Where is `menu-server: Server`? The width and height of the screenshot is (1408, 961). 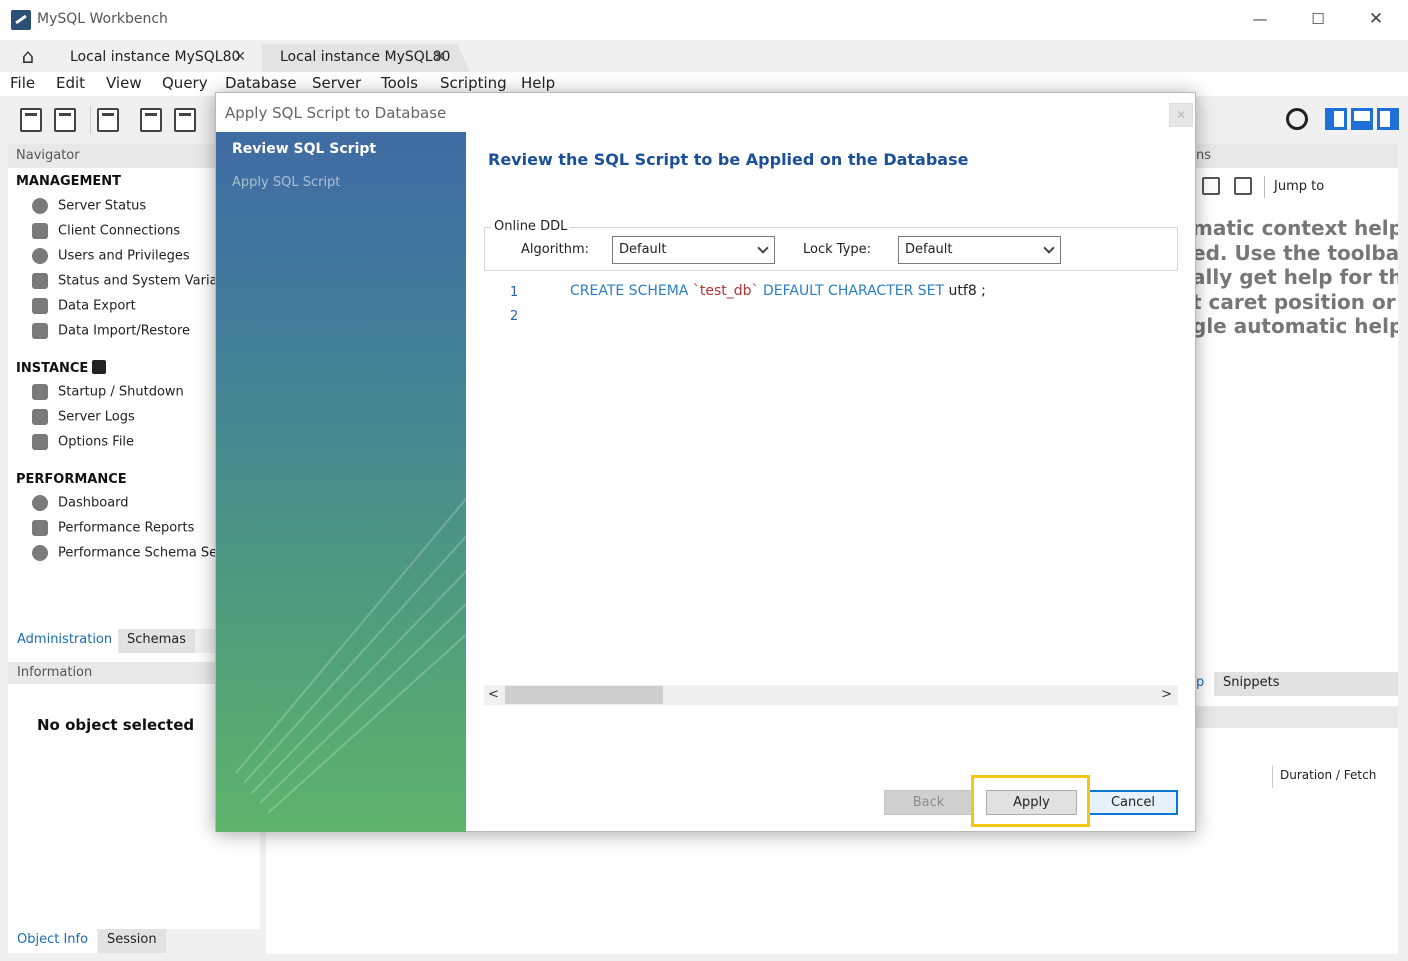
menu-server: Server is located at coordinates (336, 83).